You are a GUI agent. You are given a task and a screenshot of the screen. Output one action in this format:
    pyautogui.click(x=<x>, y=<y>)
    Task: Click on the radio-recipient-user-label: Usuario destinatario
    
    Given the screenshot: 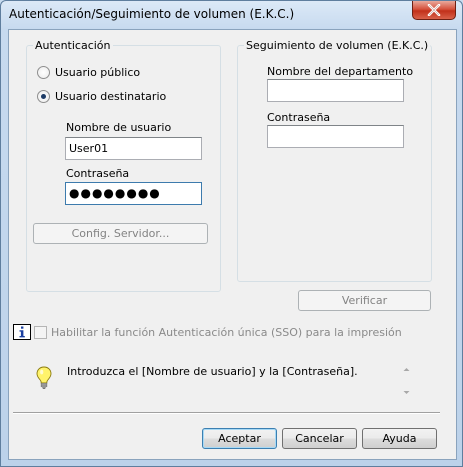 What is the action you would take?
    pyautogui.click(x=111, y=96)
    